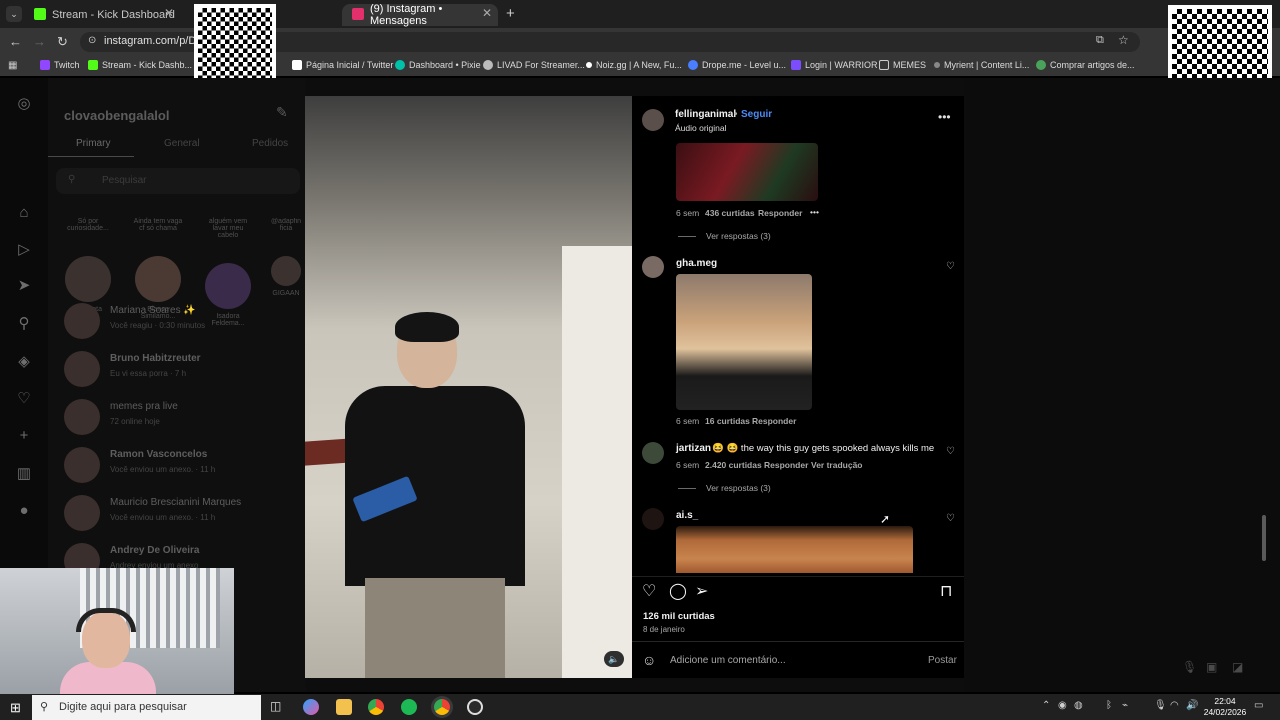 This screenshot has height=720, width=1280. Describe the element at coordinates (93, 143) in the screenshot. I see `tab-primary: Primary` at that location.